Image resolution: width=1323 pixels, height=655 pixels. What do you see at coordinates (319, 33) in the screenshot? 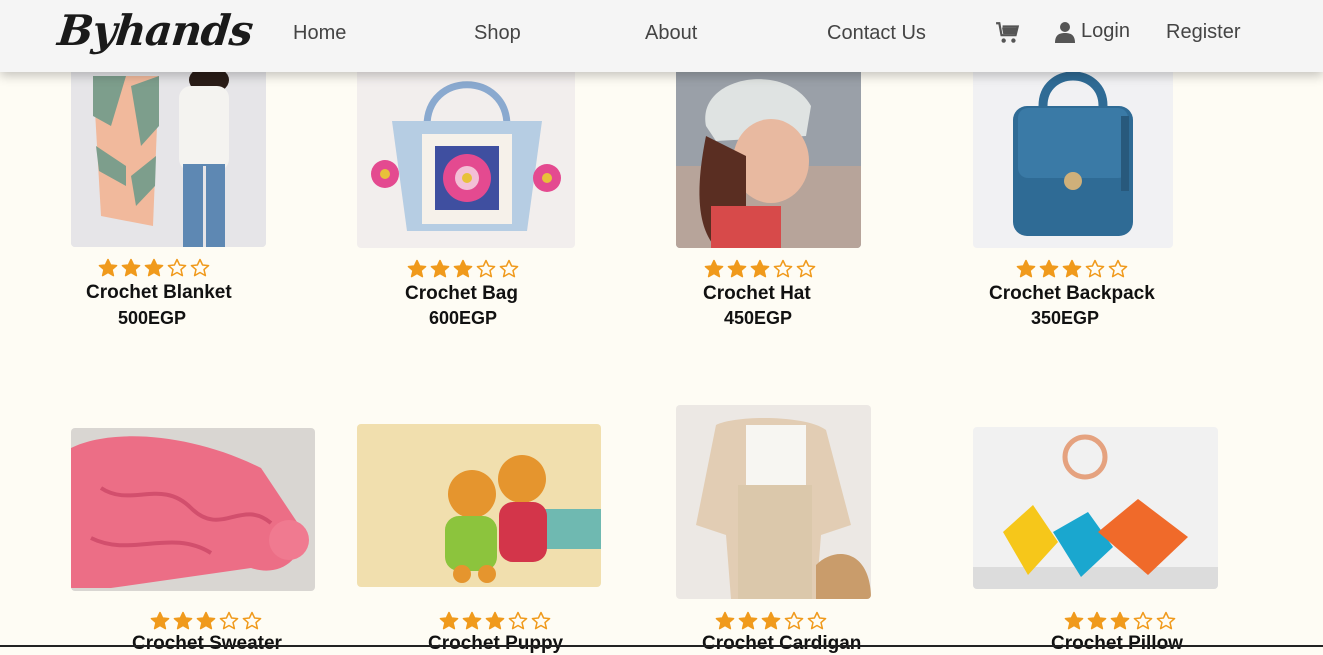
I see `nav-link-home: Home` at bounding box center [319, 33].